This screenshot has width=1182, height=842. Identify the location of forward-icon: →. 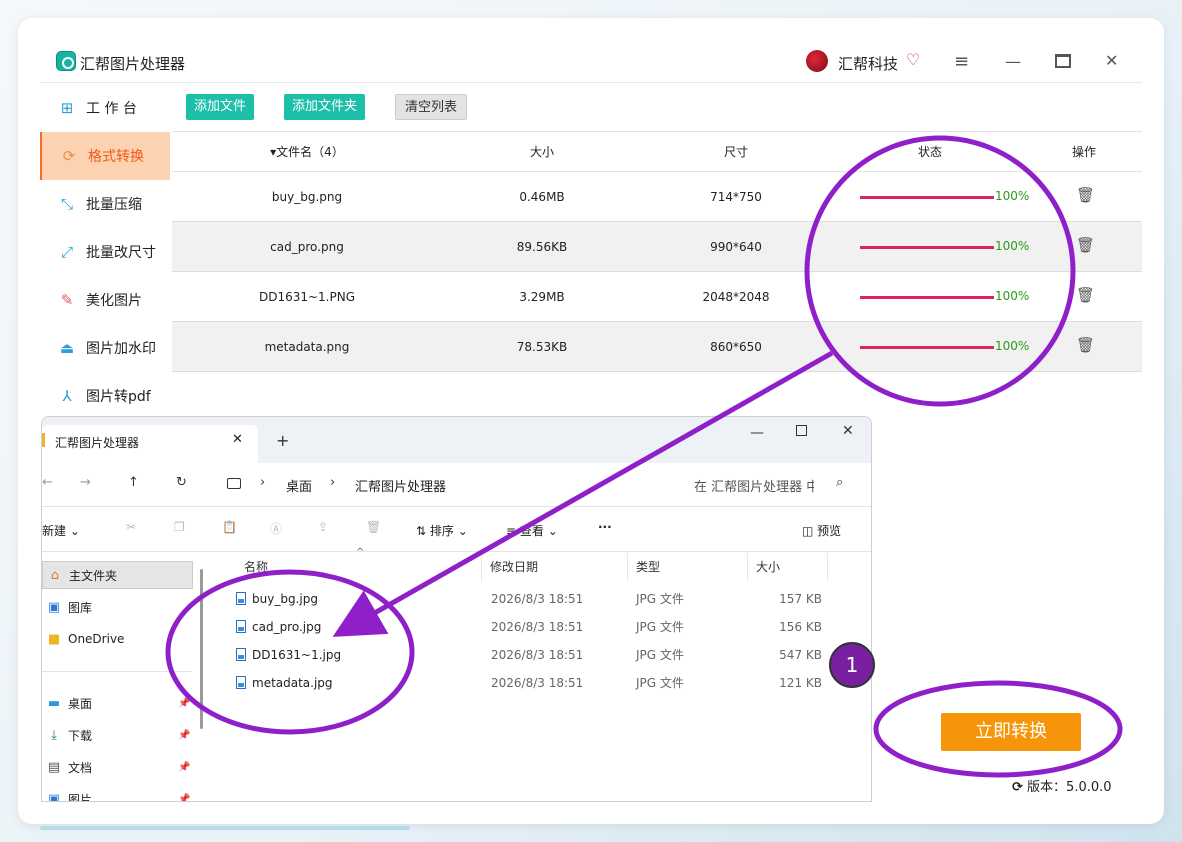
(85, 482).